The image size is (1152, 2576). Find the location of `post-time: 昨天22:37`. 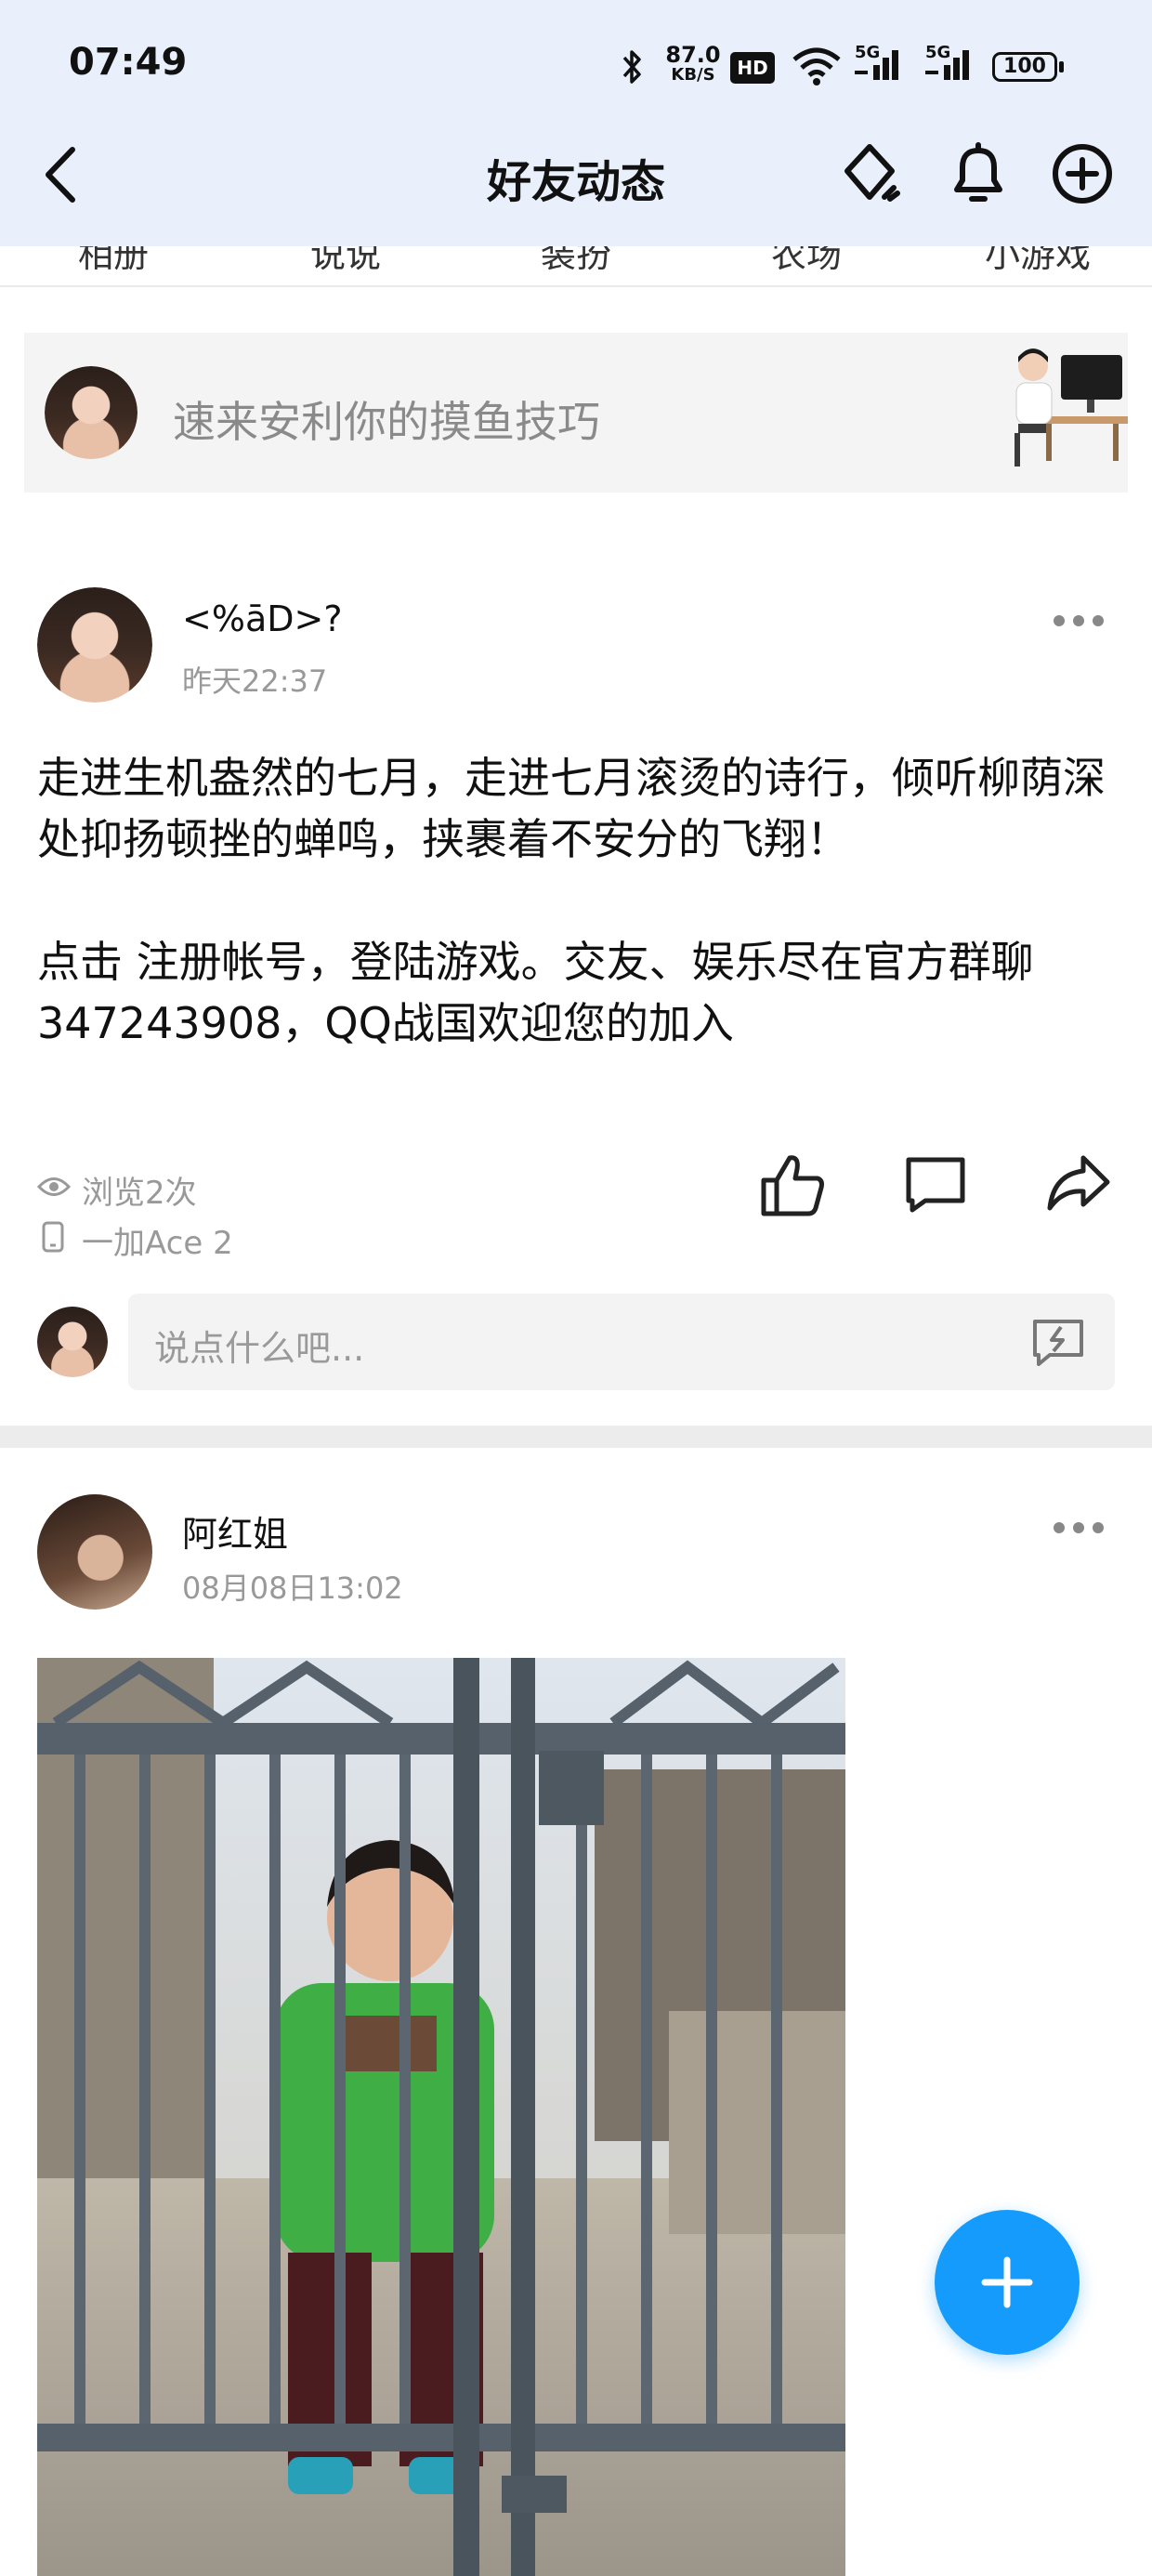

post-time: 昨天22:37 is located at coordinates (255, 681).